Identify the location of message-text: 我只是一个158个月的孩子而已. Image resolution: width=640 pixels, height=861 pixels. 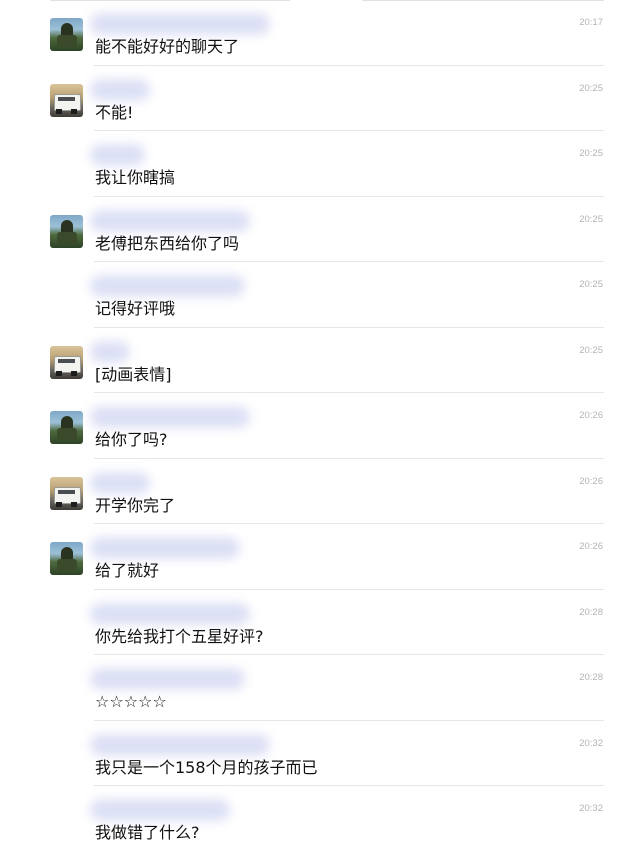
(206, 767).